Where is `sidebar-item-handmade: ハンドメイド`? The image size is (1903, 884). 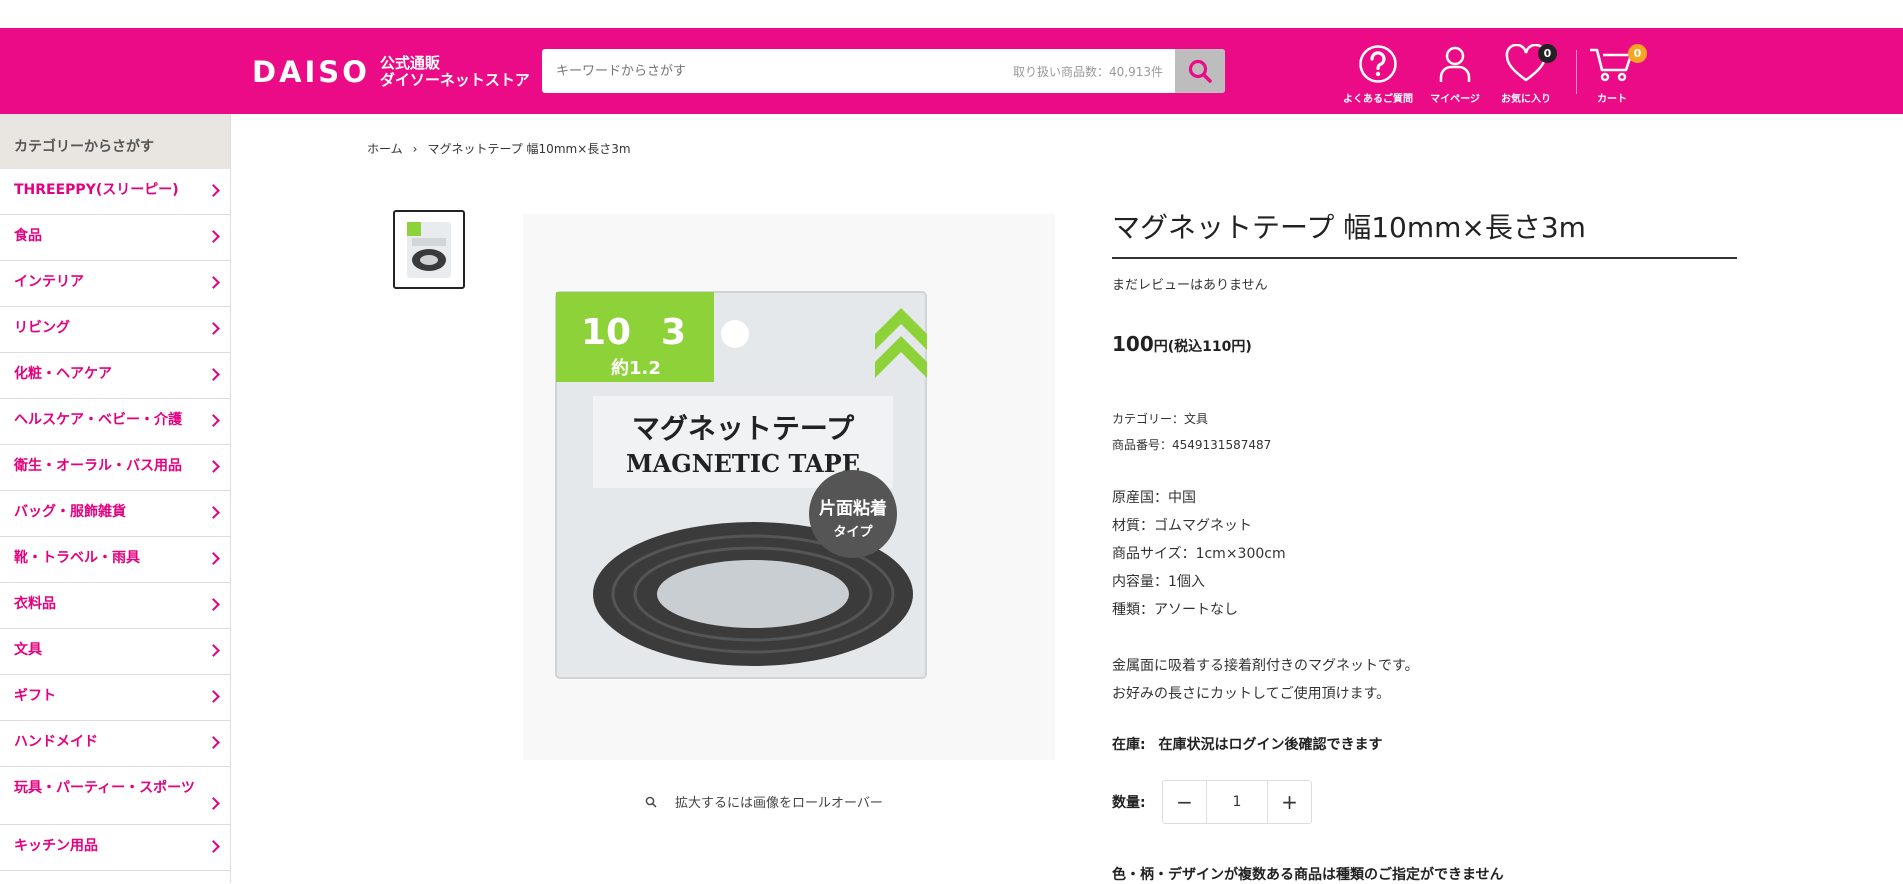 sidebar-item-handmade: ハンドメイド is located at coordinates (115, 744).